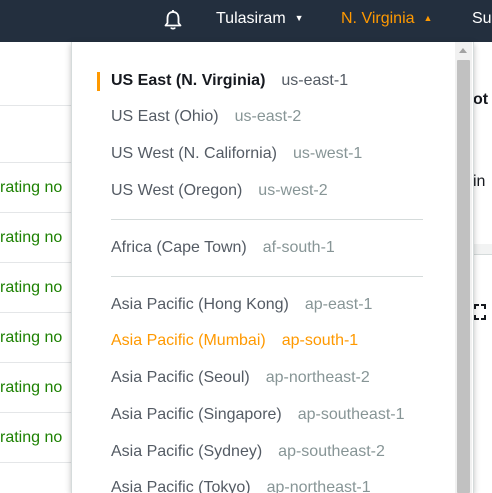 The image size is (492, 493). I want to click on panel-text: in, so click(479, 181).